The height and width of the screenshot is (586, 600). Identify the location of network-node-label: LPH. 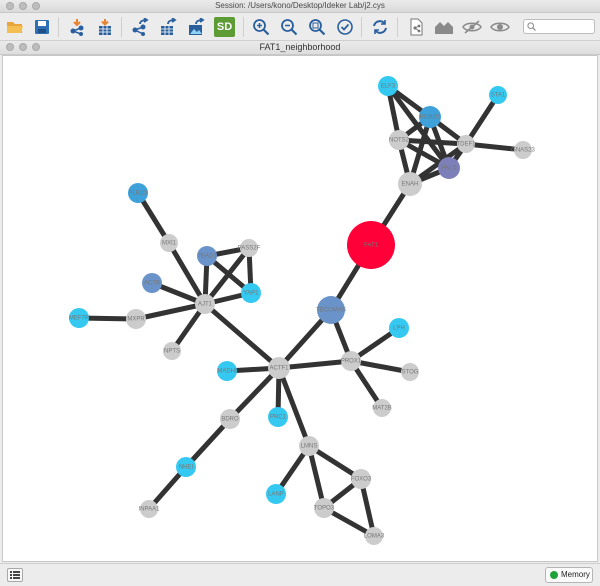
(399, 329).